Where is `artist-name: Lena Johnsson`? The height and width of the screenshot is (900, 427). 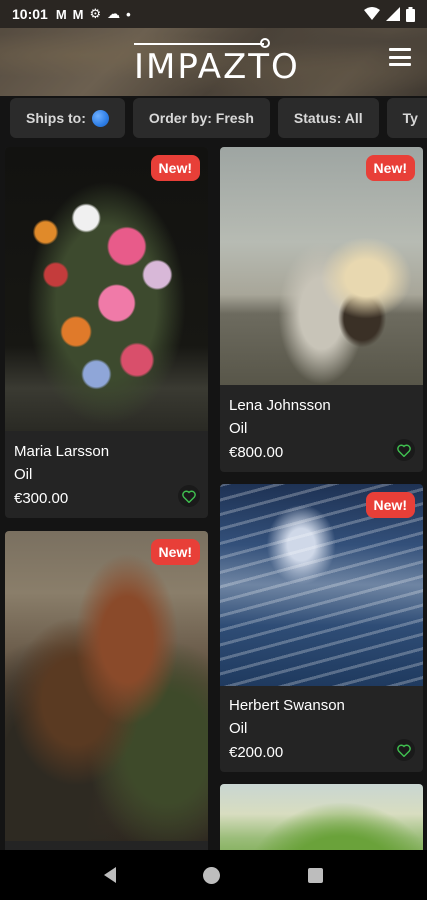
artist-name: Lena Johnsson is located at coordinates (280, 405).